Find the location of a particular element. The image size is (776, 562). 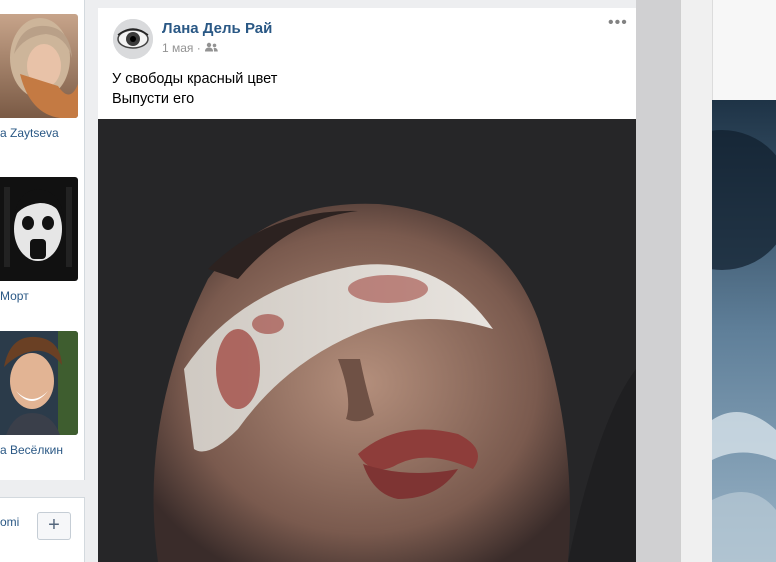

post-text-line: У свободы красный цвет is located at coordinates (195, 79).